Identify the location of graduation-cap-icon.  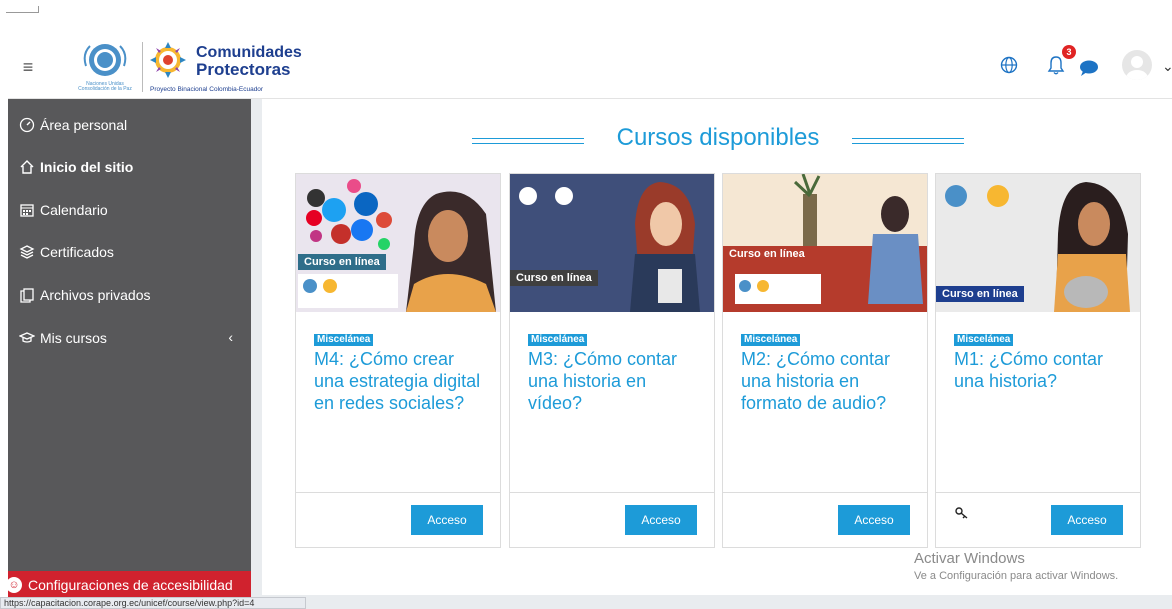
(27, 338).